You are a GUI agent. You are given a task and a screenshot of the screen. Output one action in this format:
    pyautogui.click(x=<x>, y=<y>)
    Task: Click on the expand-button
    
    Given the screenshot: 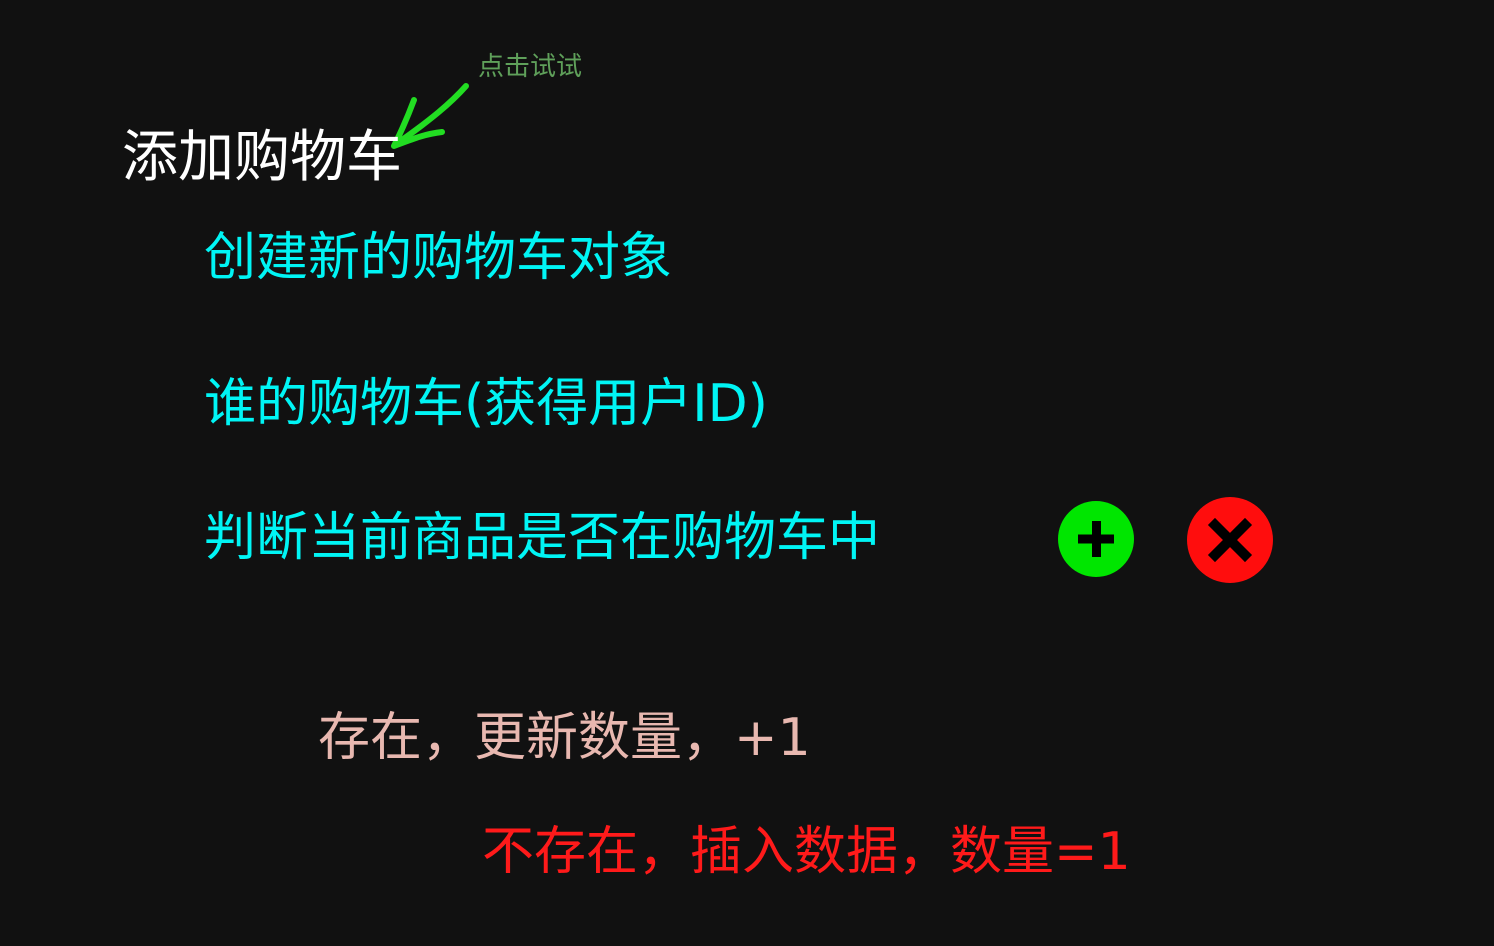 What is the action you would take?
    pyautogui.click(x=1096, y=539)
    